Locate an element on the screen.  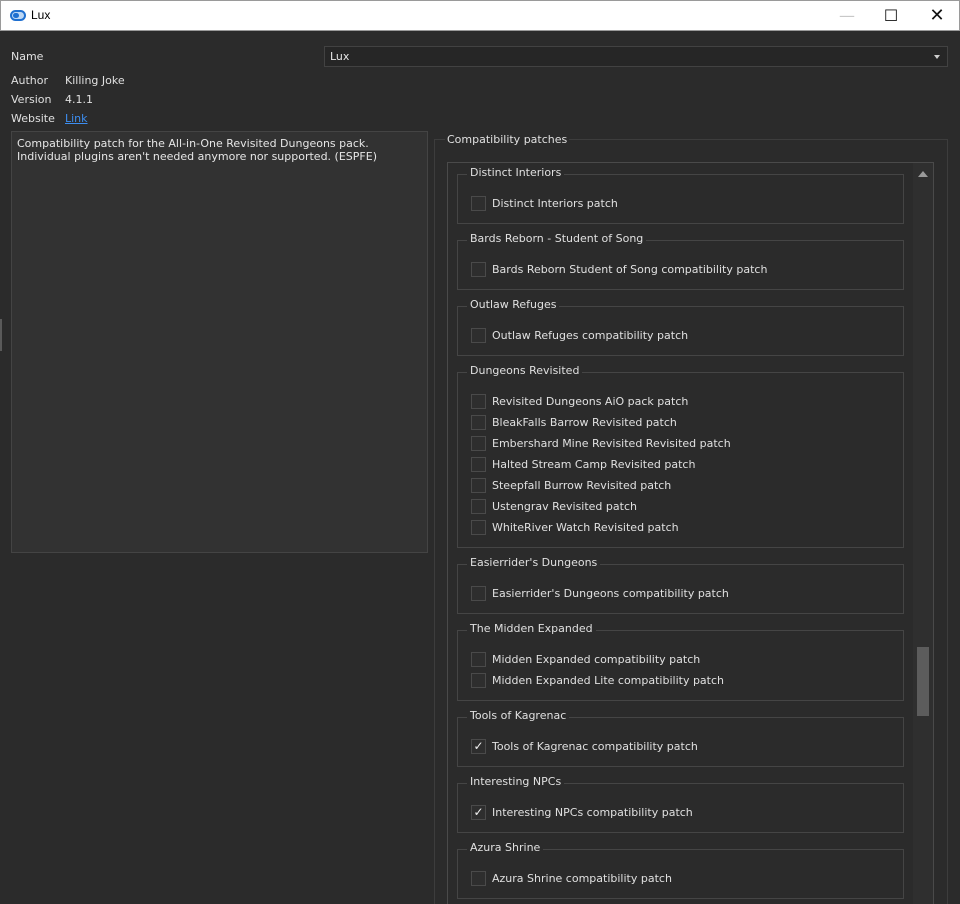
chevron-down-icon is located at coordinates (937, 57).